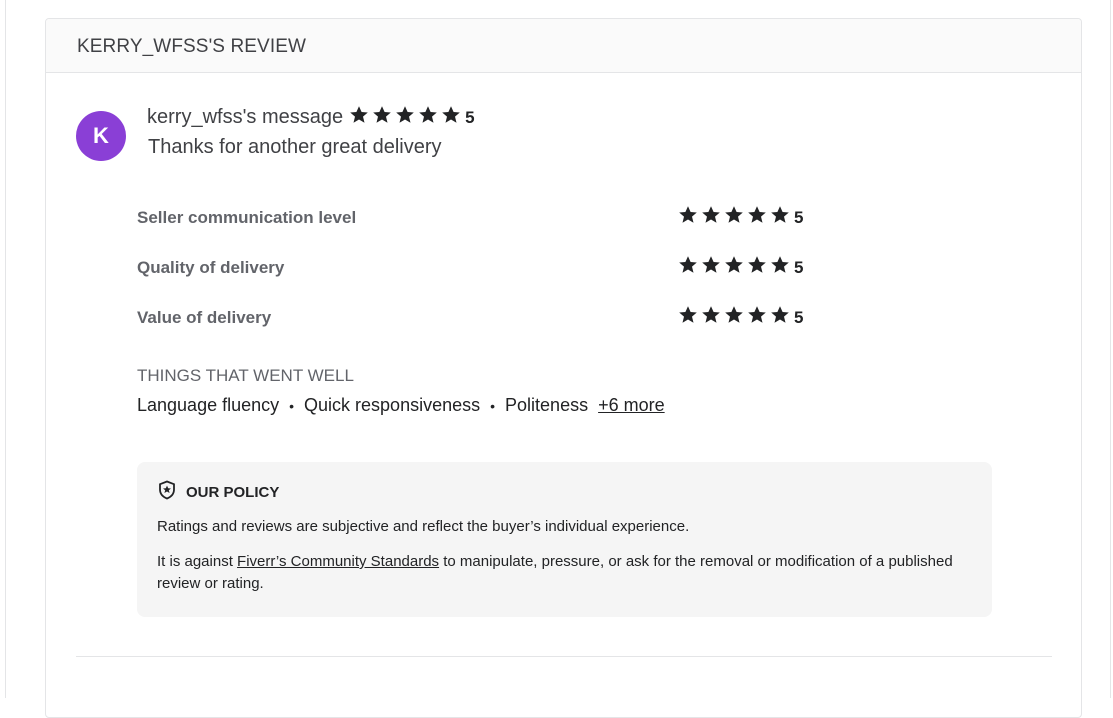 This screenshot has height=718, width=1113. I want to click on things-went-well-title: THINGS THAT WENT WELL, so click(245, 375).